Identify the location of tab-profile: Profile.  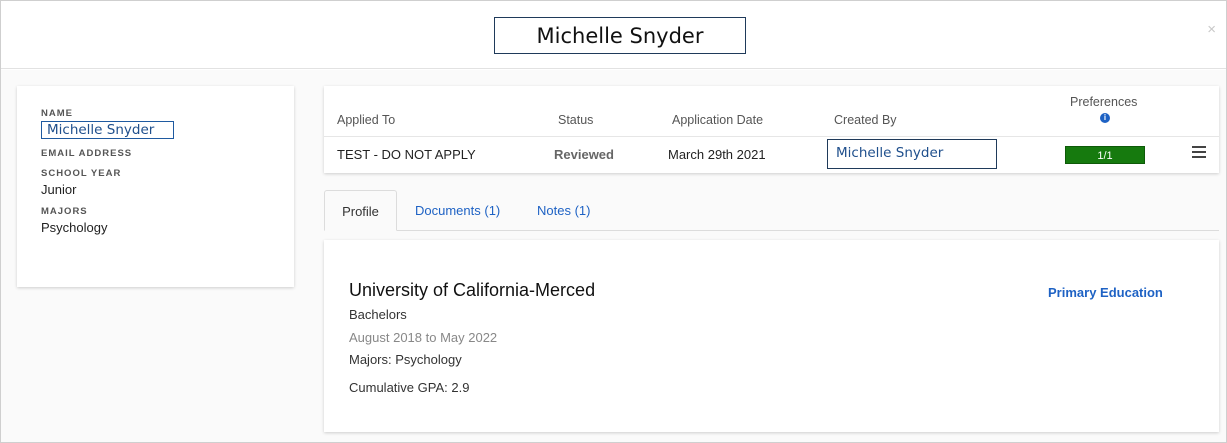
(360, 210).